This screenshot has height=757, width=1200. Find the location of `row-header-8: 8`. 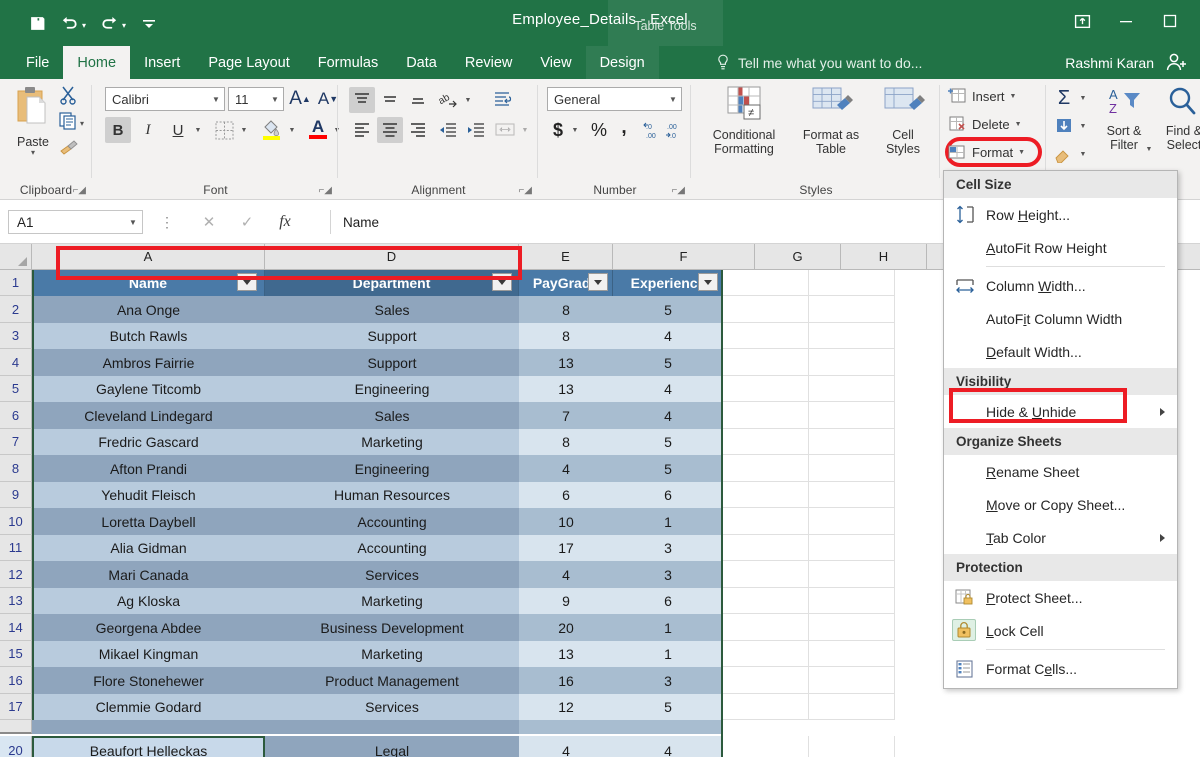

row-header-8: 8 is located at coordinates (16, 468).